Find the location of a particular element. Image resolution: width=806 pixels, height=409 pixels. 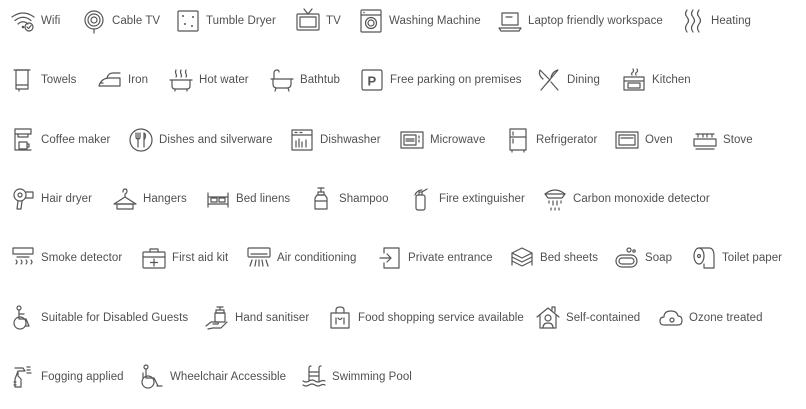

amenity-label: Wheelchair Accessible is located at coordinates (228, 377).